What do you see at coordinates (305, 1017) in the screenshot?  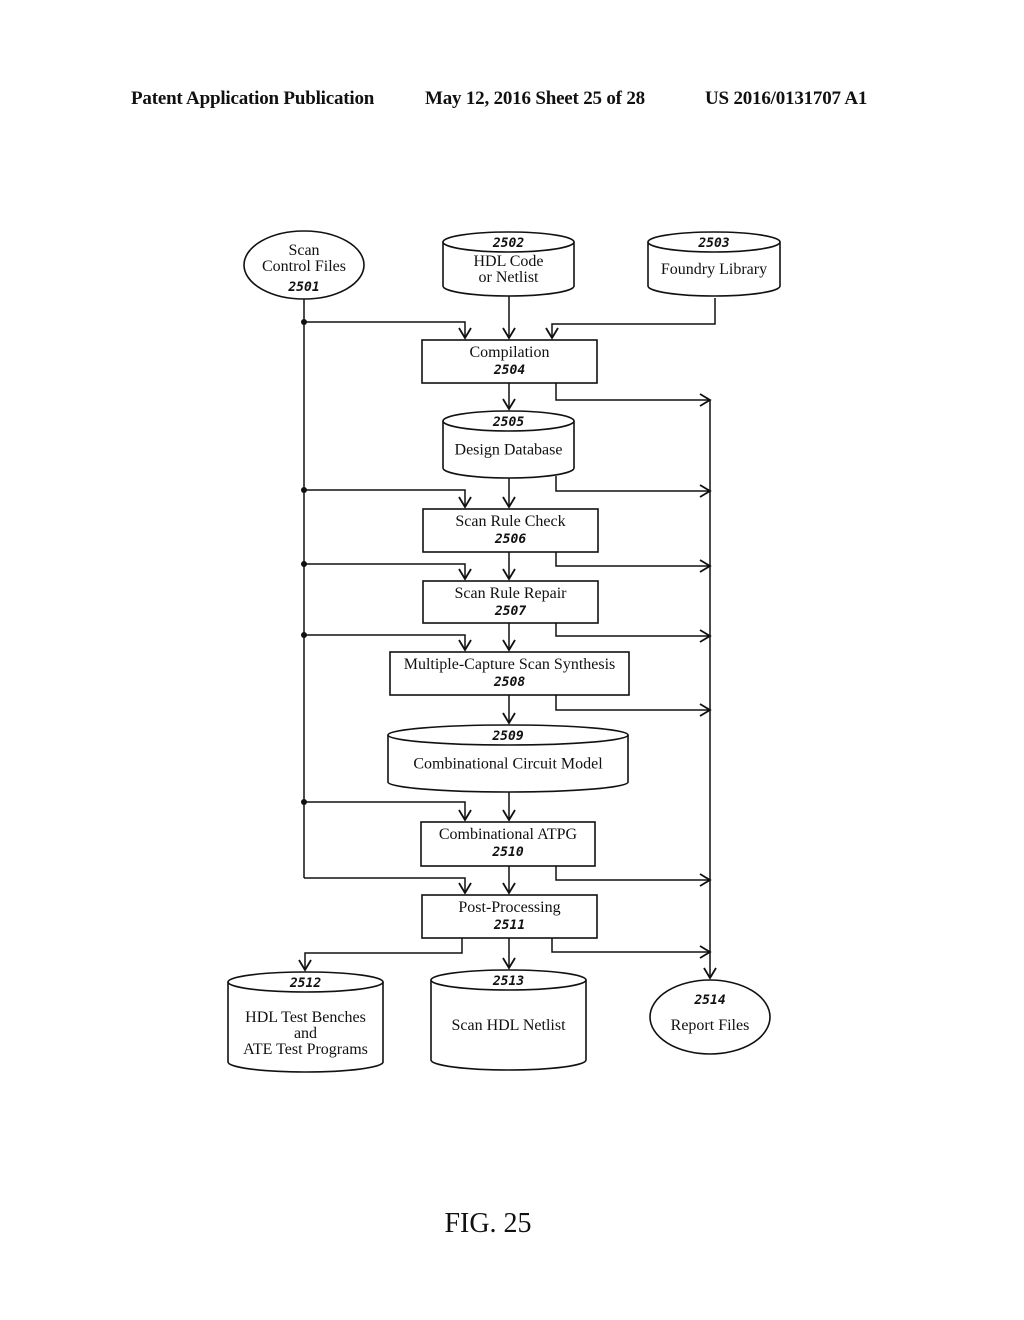 I see `node-label: HDL Test Benches` at bounding box center [305, 1017].